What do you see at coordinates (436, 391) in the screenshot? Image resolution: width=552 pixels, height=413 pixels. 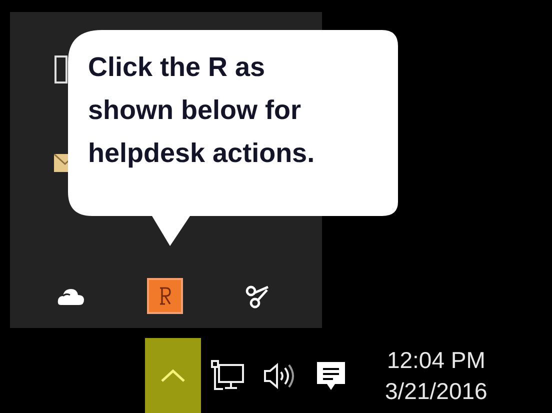 I see `clock-date: 3/21/2016` at bounding box center [436, 391].